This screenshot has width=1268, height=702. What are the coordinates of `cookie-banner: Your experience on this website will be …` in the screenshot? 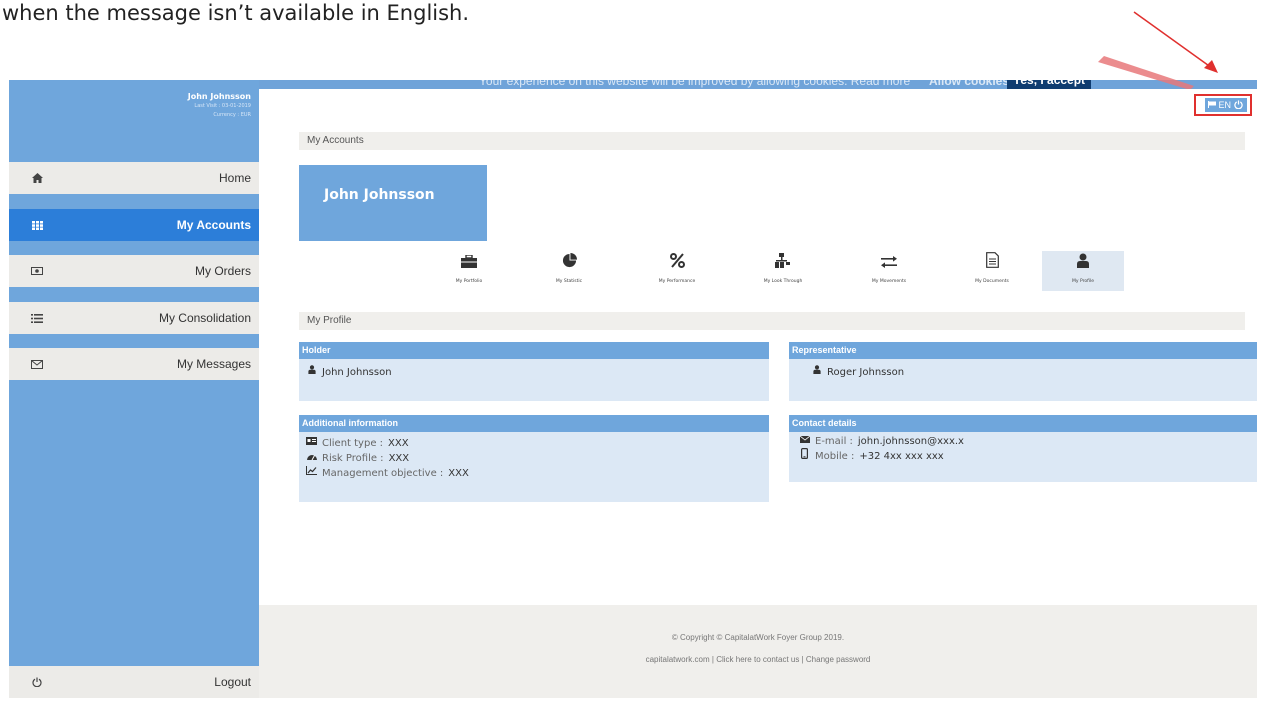 It's located at (758, 84).